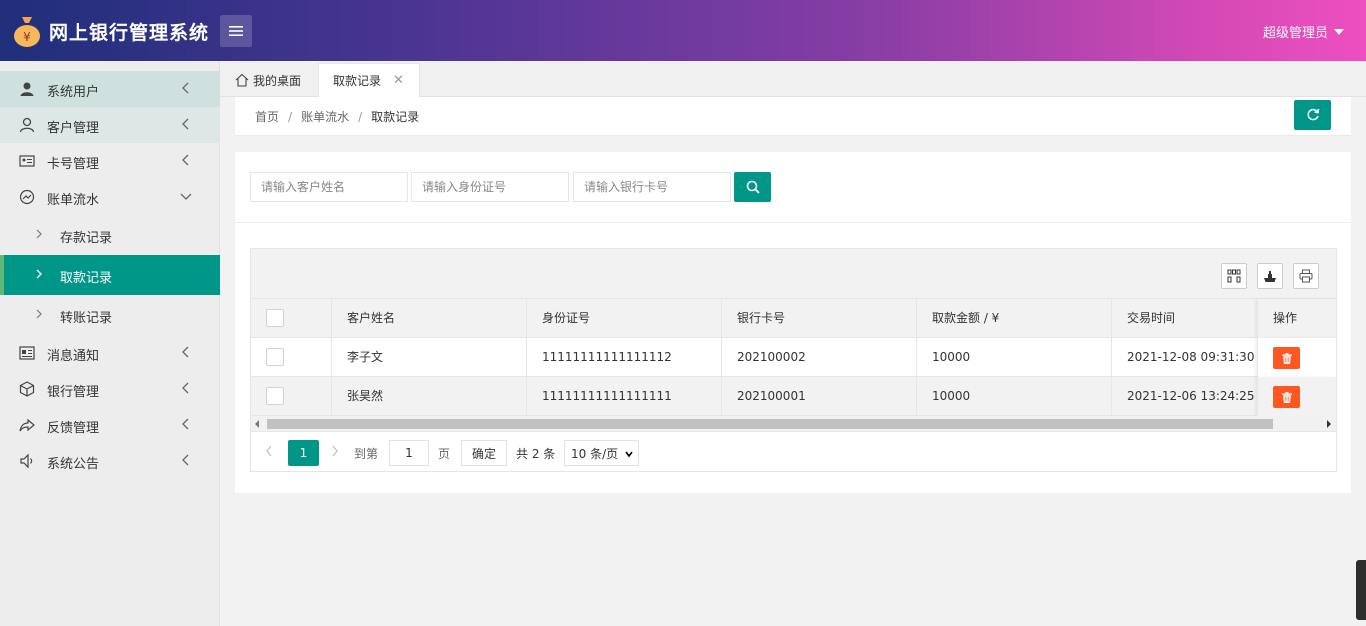 The image size is (1366, 626). Describe the element at coordinates (27, 197) in the screenshot. I see `chart-line-icon` at that location.